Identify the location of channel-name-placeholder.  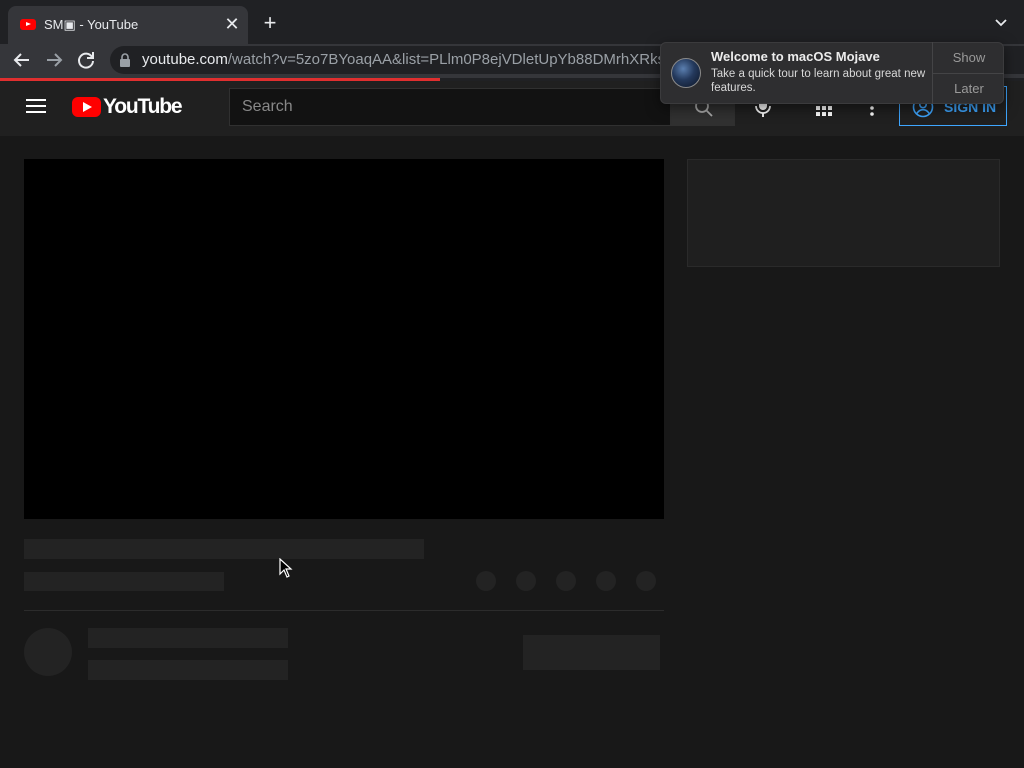
(188, 638).